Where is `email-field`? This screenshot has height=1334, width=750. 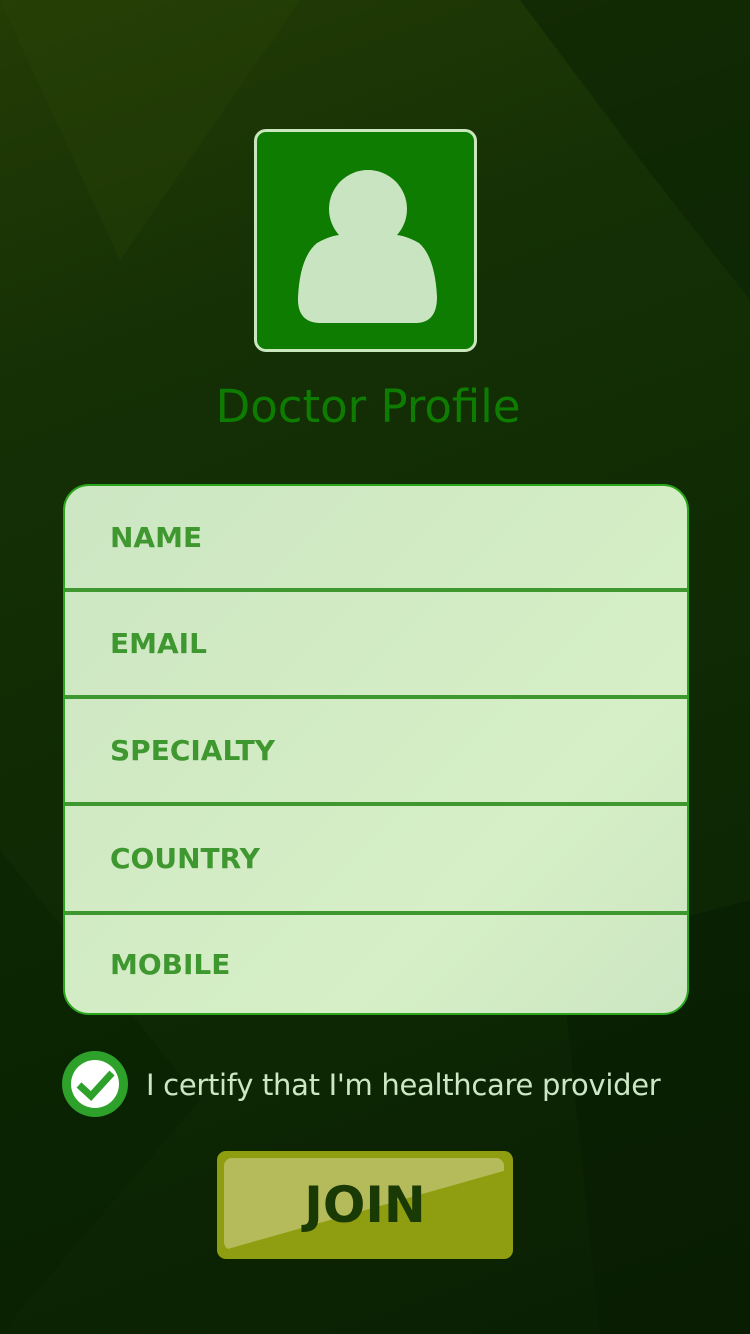
email-field is located at coordinates (376, 643).